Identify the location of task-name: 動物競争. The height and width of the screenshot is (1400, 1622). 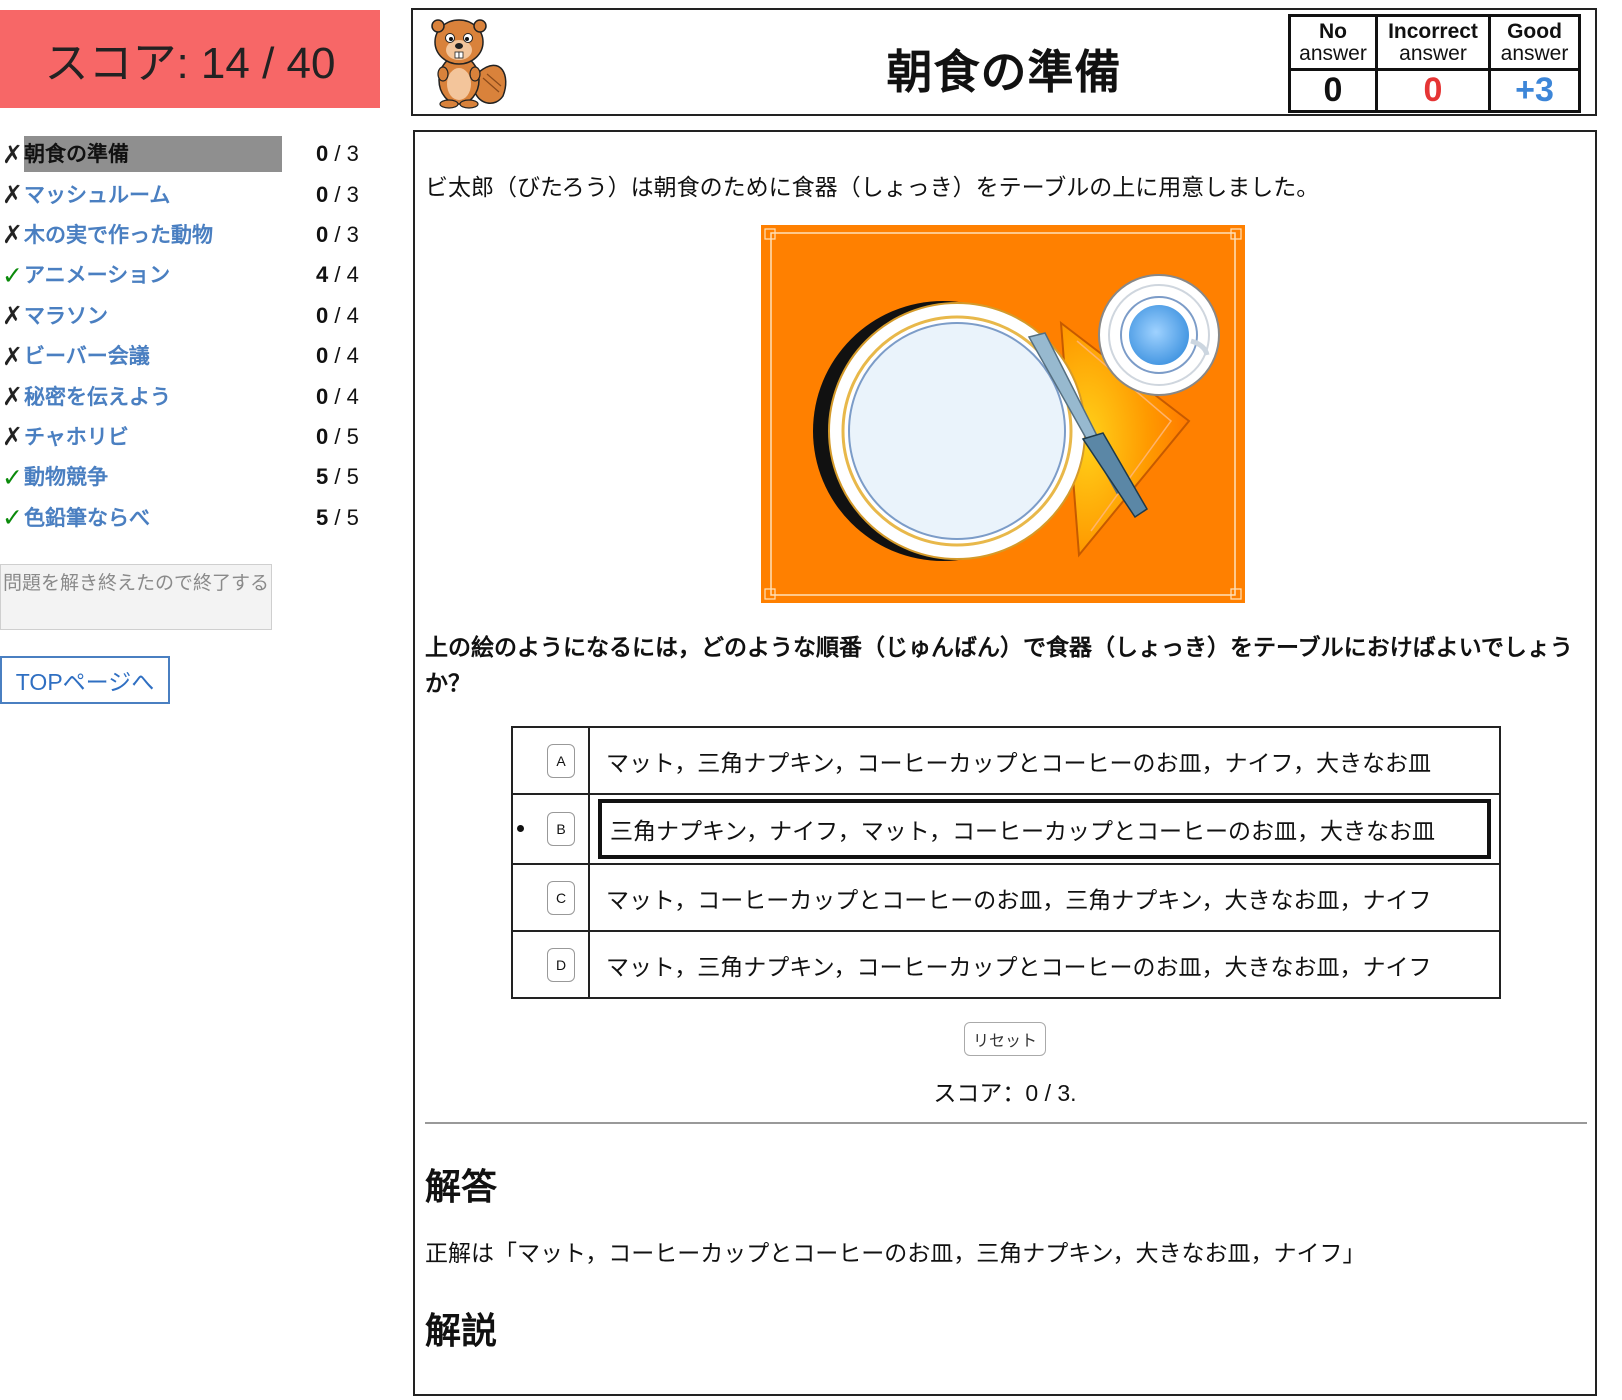
(153, 477).